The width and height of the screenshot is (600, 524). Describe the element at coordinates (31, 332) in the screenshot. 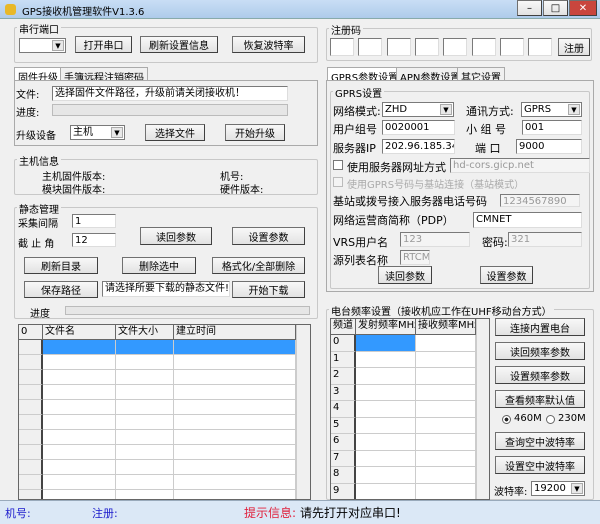

I see `table-header-cell: 0` at that location.